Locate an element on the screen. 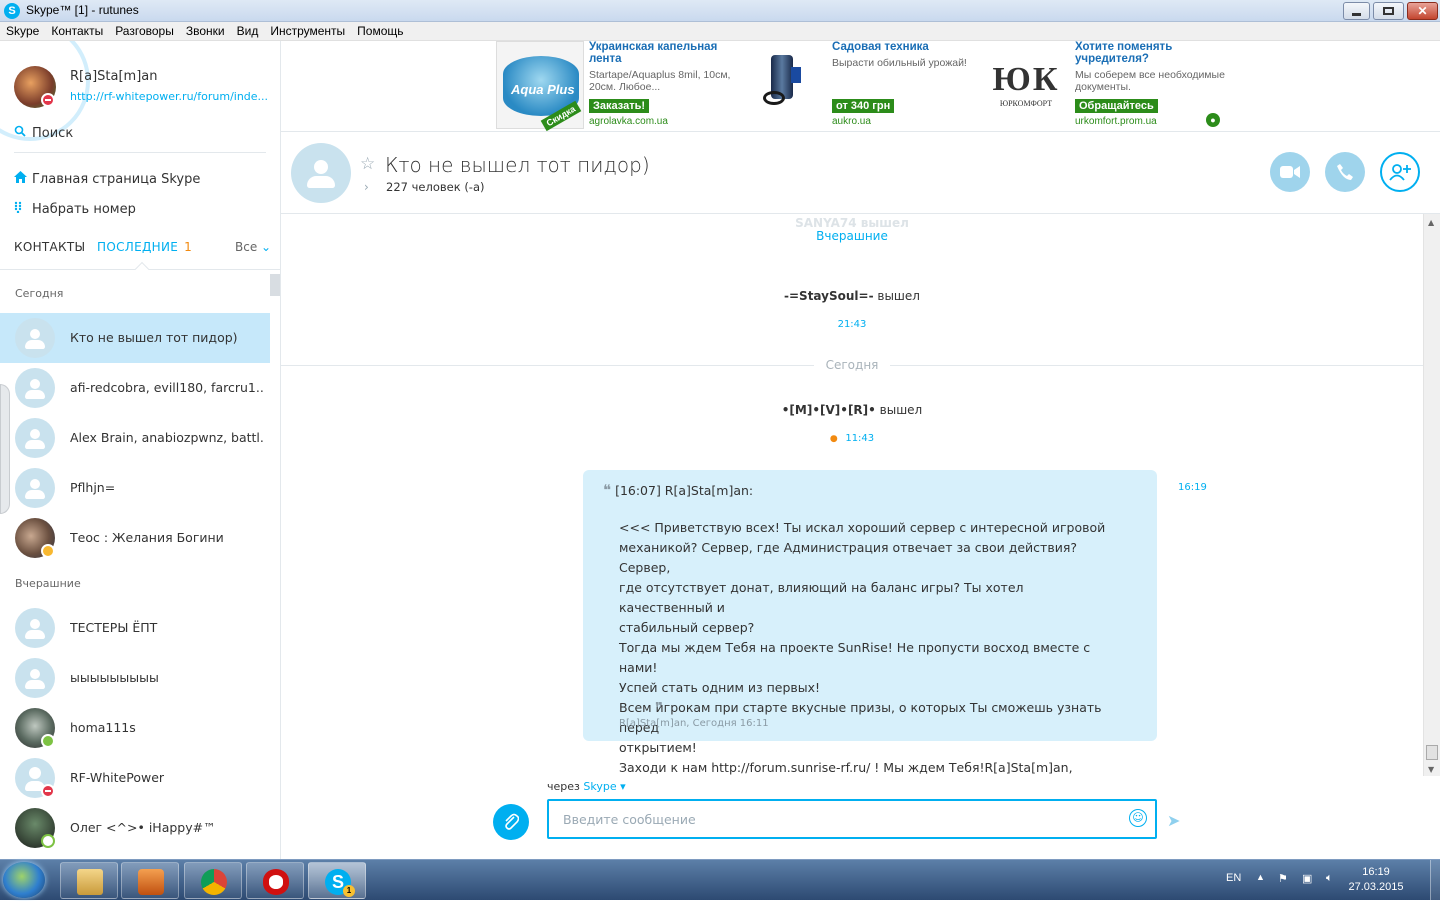 The width and height of the screenshot is (1440, 901). clock-time: 16:19 is located at coordinates (1376, 872).